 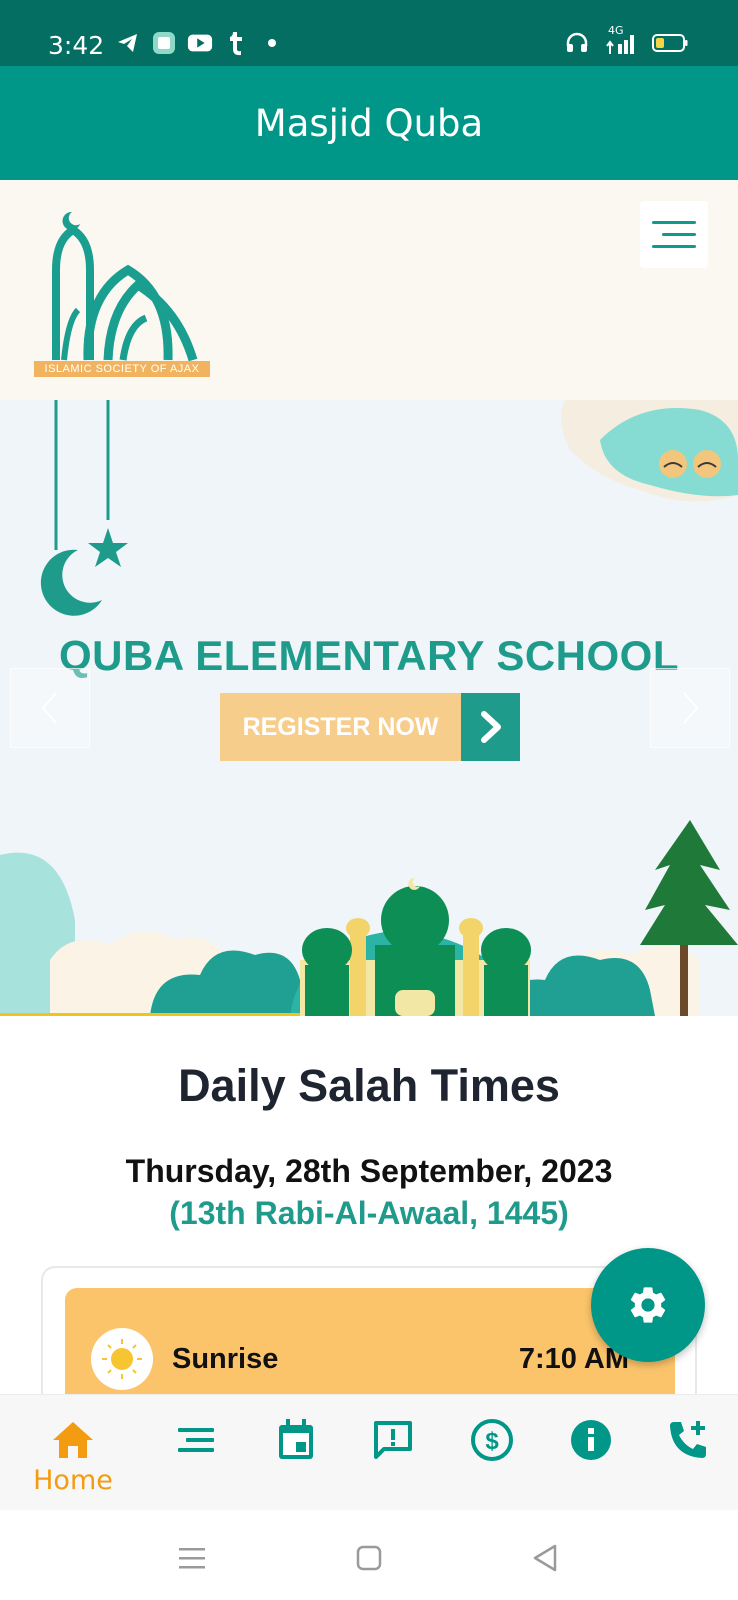 I want to click on register-now-button: REGISTER NOW, so click(x=370, y=727).